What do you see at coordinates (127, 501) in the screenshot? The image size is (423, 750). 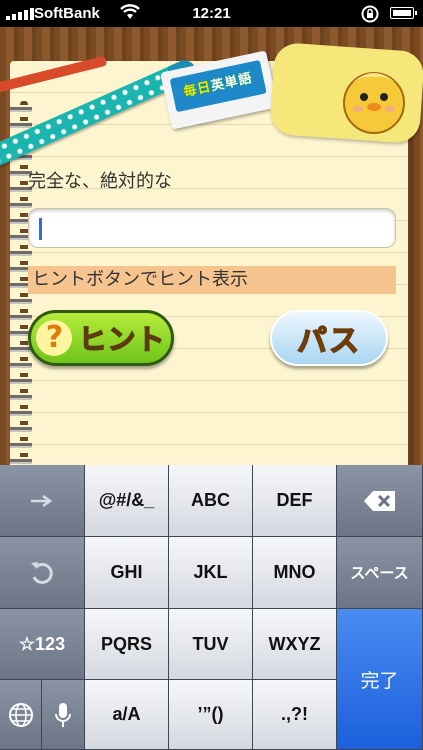 I see `key-symbols: @#/&_` at bounding box center [127, 501].